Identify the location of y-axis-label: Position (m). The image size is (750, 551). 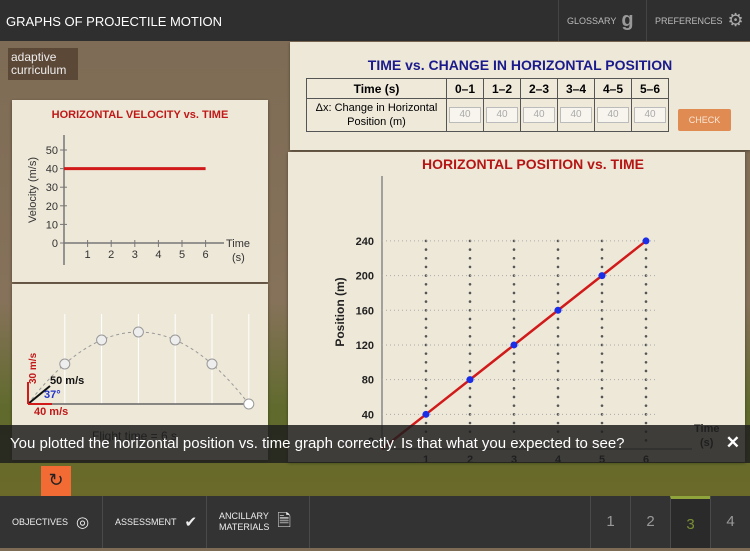
(340, 311).